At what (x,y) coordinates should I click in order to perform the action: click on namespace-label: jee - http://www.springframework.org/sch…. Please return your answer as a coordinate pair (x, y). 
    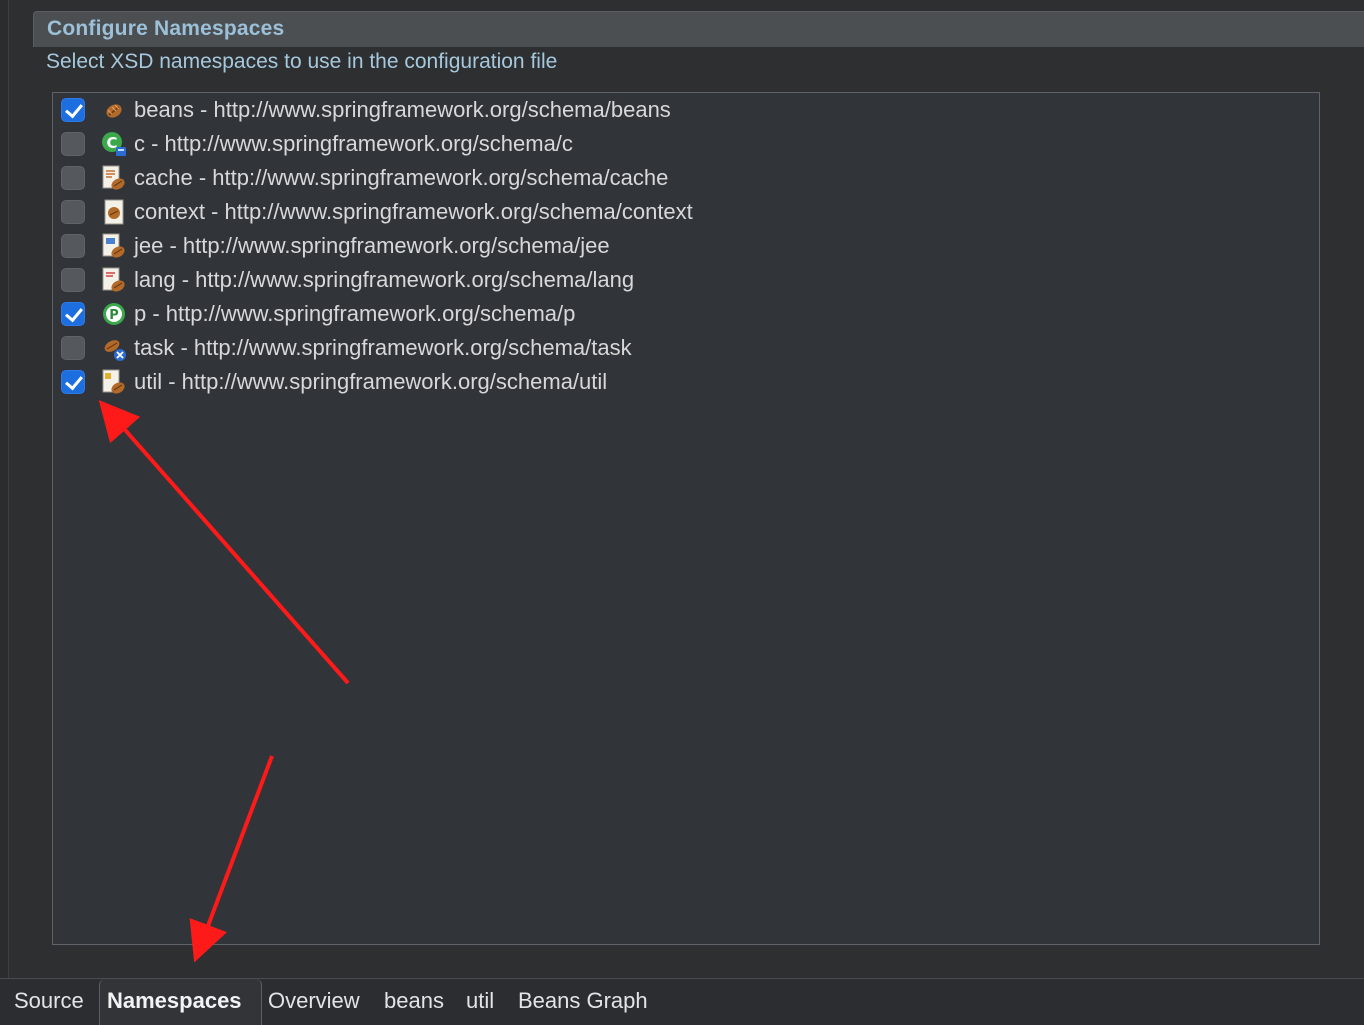
    Looking at the image, I should click on (372, 245).